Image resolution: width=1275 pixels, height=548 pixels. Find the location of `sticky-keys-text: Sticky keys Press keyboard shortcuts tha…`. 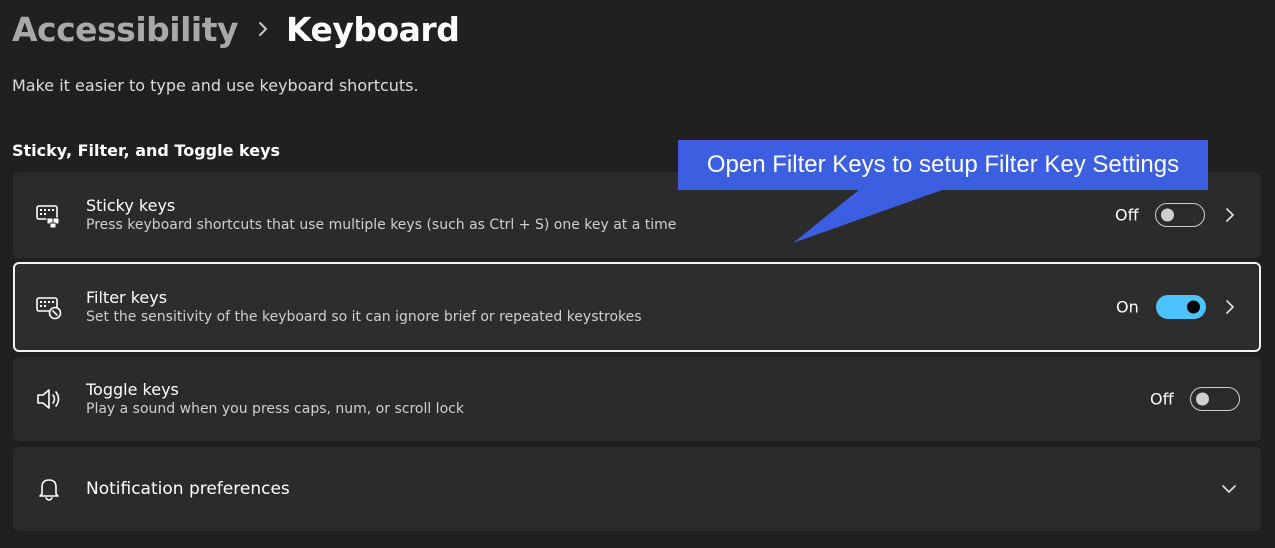

sticky-keys-text: Sticky keys Press keyboard shortcuts tha… is located at coordinates (381, 215).